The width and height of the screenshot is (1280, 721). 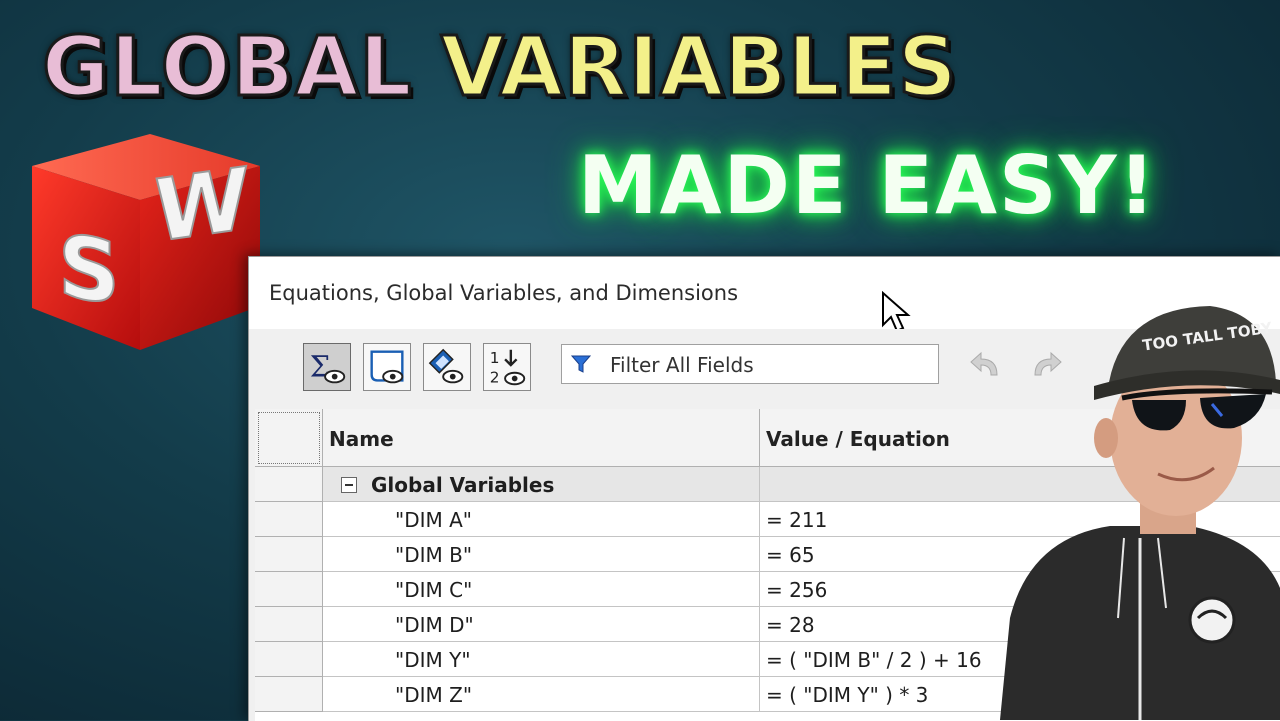 I want to click on presenter-photo: TOO TALL TOBY, so click(x=1140, y=513).